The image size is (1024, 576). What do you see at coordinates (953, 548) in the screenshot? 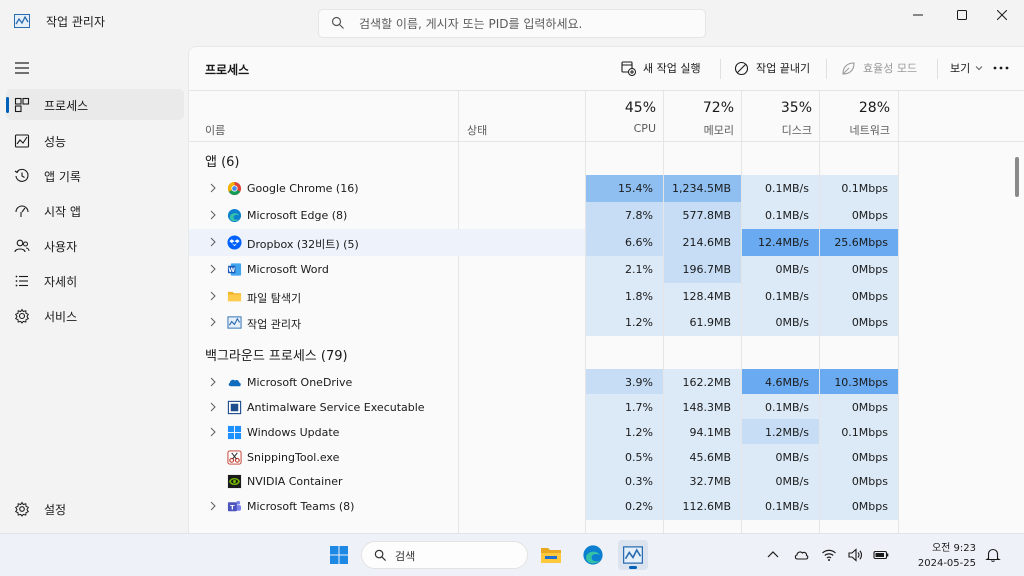
I see `clock-time: 오전 9:23` at bounding box center [953, 548].